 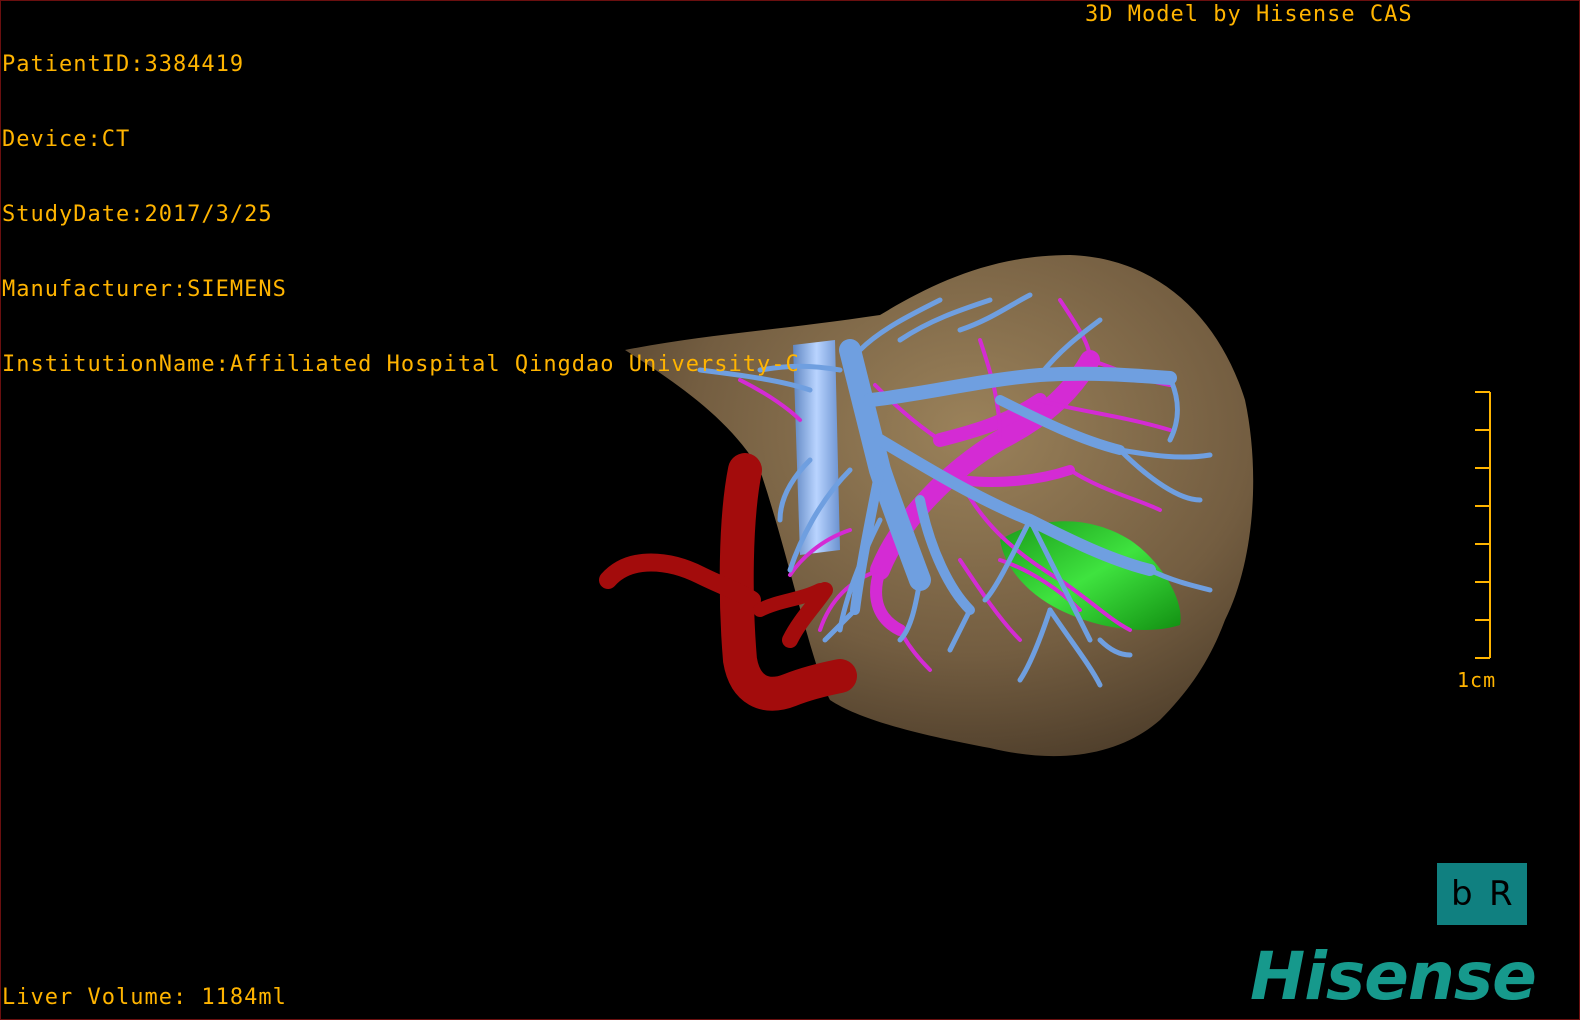 I want to click on scale-bar, so click(x=1483, y=525).